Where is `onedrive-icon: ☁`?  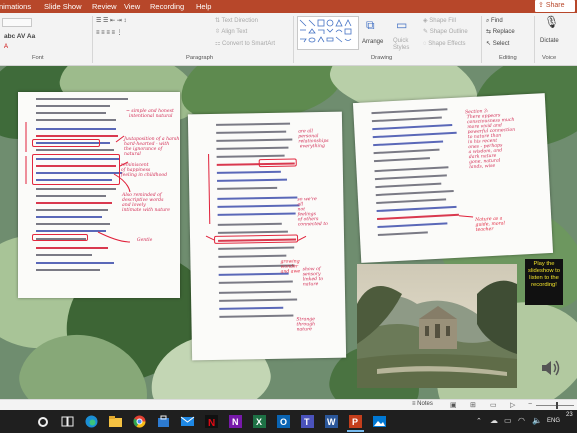 onedrive-icon: ☁ is located at coordinates (494, 420).